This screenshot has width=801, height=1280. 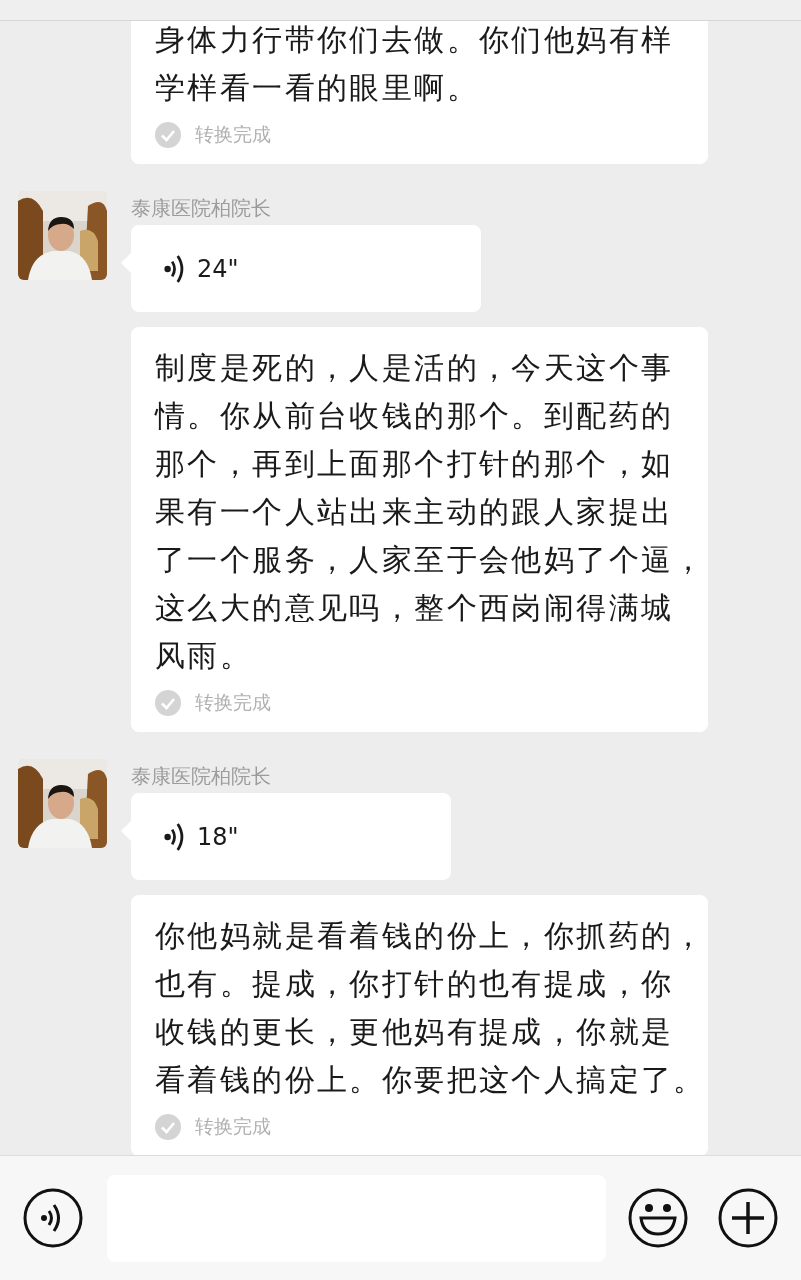 I want to click on plus-icon, so click(x=748, y=1218).